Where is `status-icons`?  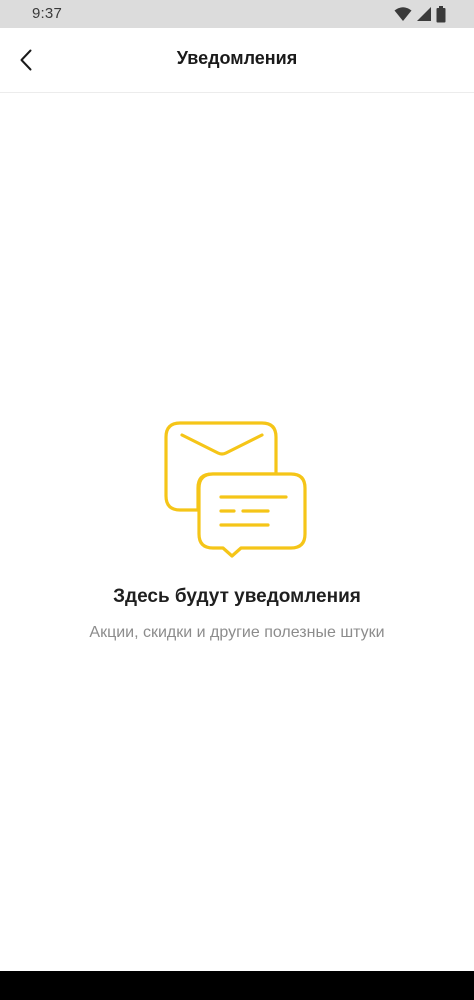
status-icons is located at coordinates (420, 14).